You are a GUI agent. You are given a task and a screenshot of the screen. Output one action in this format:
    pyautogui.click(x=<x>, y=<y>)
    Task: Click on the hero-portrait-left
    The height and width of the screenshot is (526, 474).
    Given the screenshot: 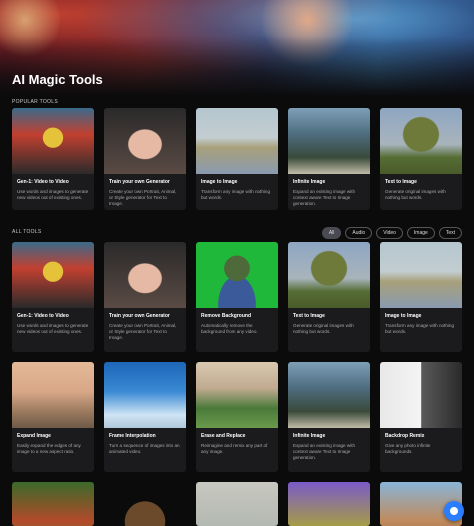 What is the action you would take?
    pyautogui.click(x=30, y=30)
    